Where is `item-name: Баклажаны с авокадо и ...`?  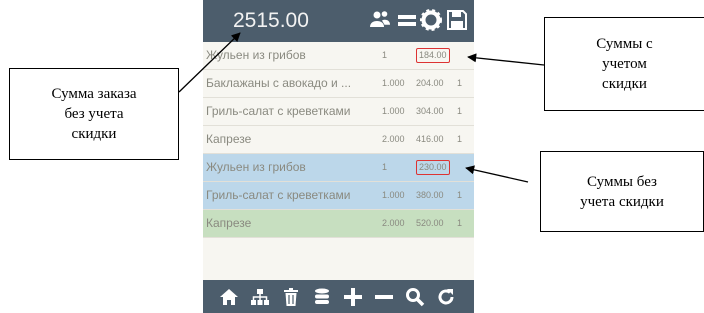 item-name: Баклажаны с авокадо и ... is located at coordinates (279, 83).